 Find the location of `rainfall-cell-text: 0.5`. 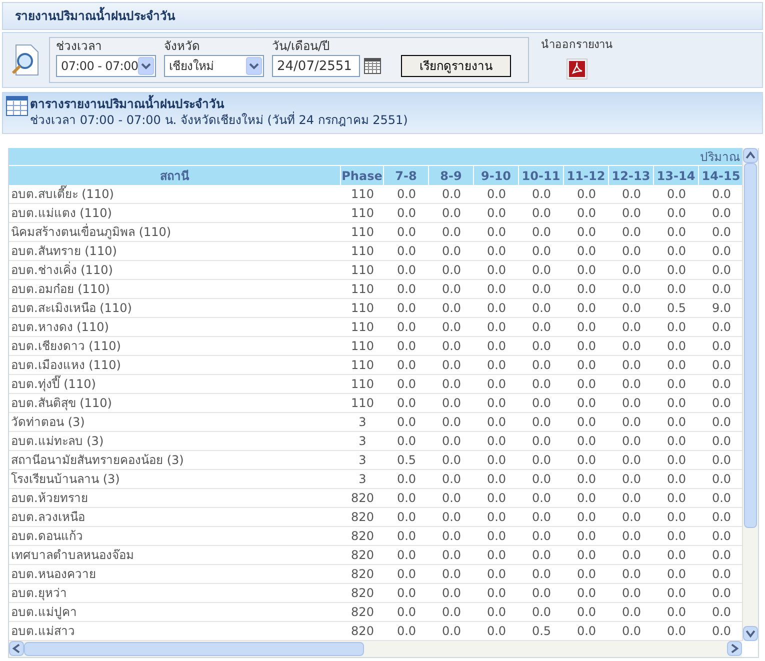

rainfall-cell-text: 0.5 is located at coordinates (407, 460).